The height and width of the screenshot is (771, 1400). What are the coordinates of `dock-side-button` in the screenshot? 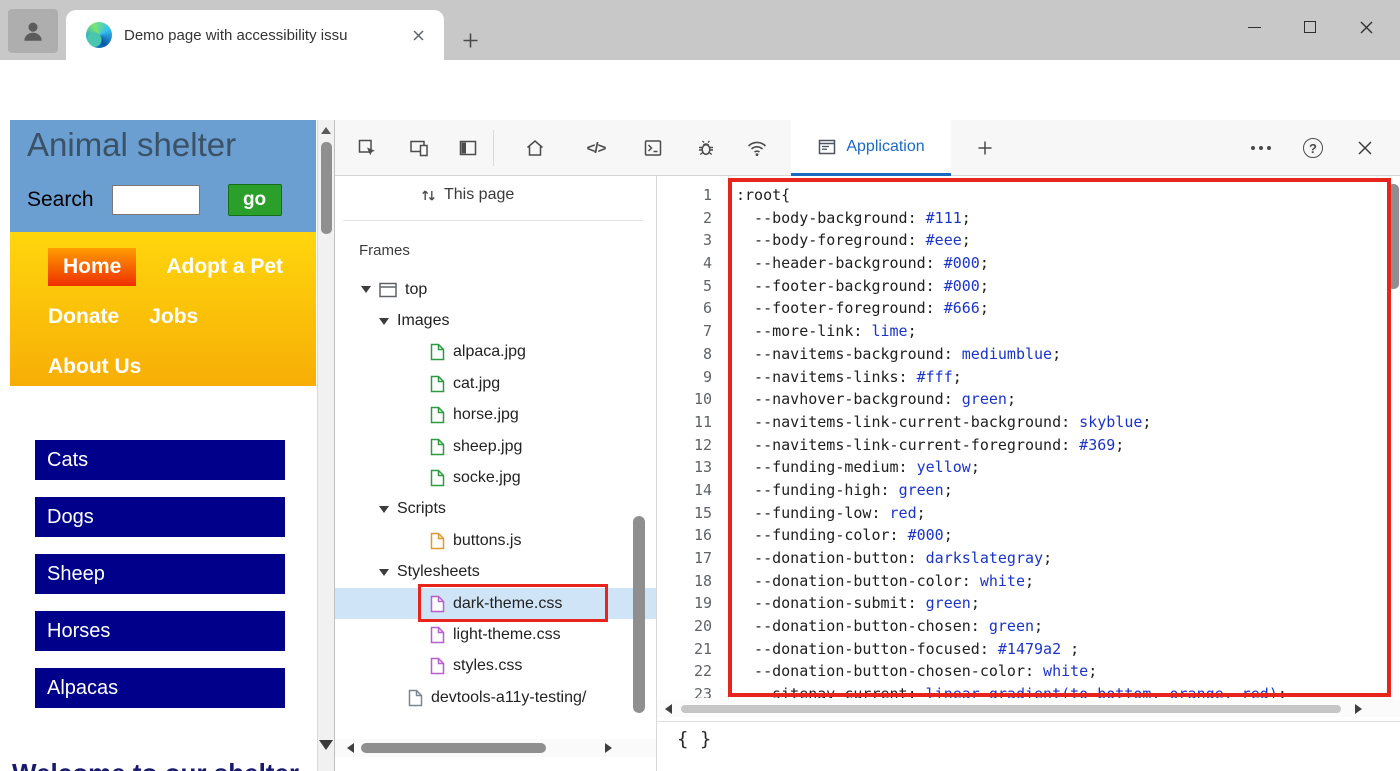 It's located at (468, 148).